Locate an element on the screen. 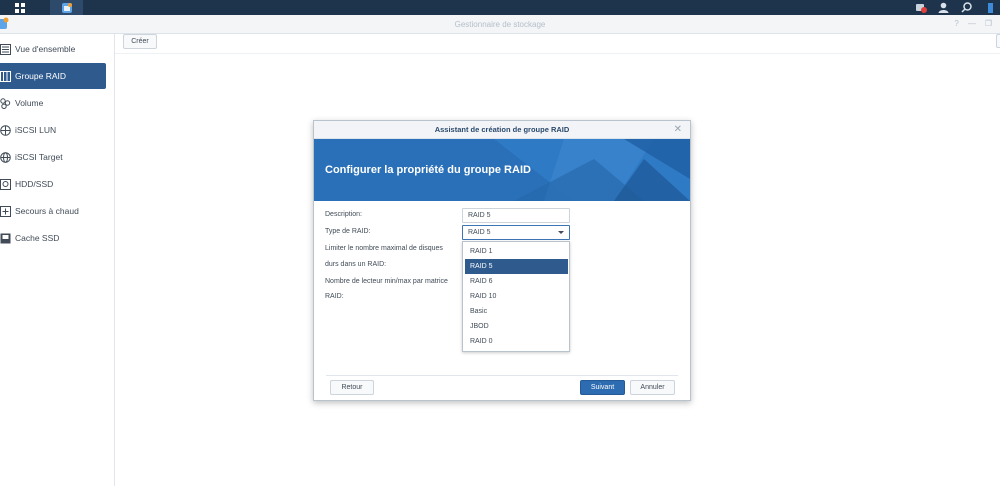  limit-disks-label-continued: durs dans un RAID: is located at coordinates (356, 264).